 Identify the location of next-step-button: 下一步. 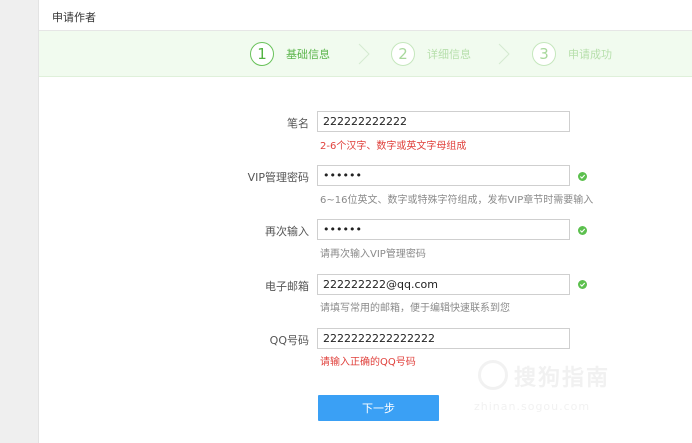
(378, 408).